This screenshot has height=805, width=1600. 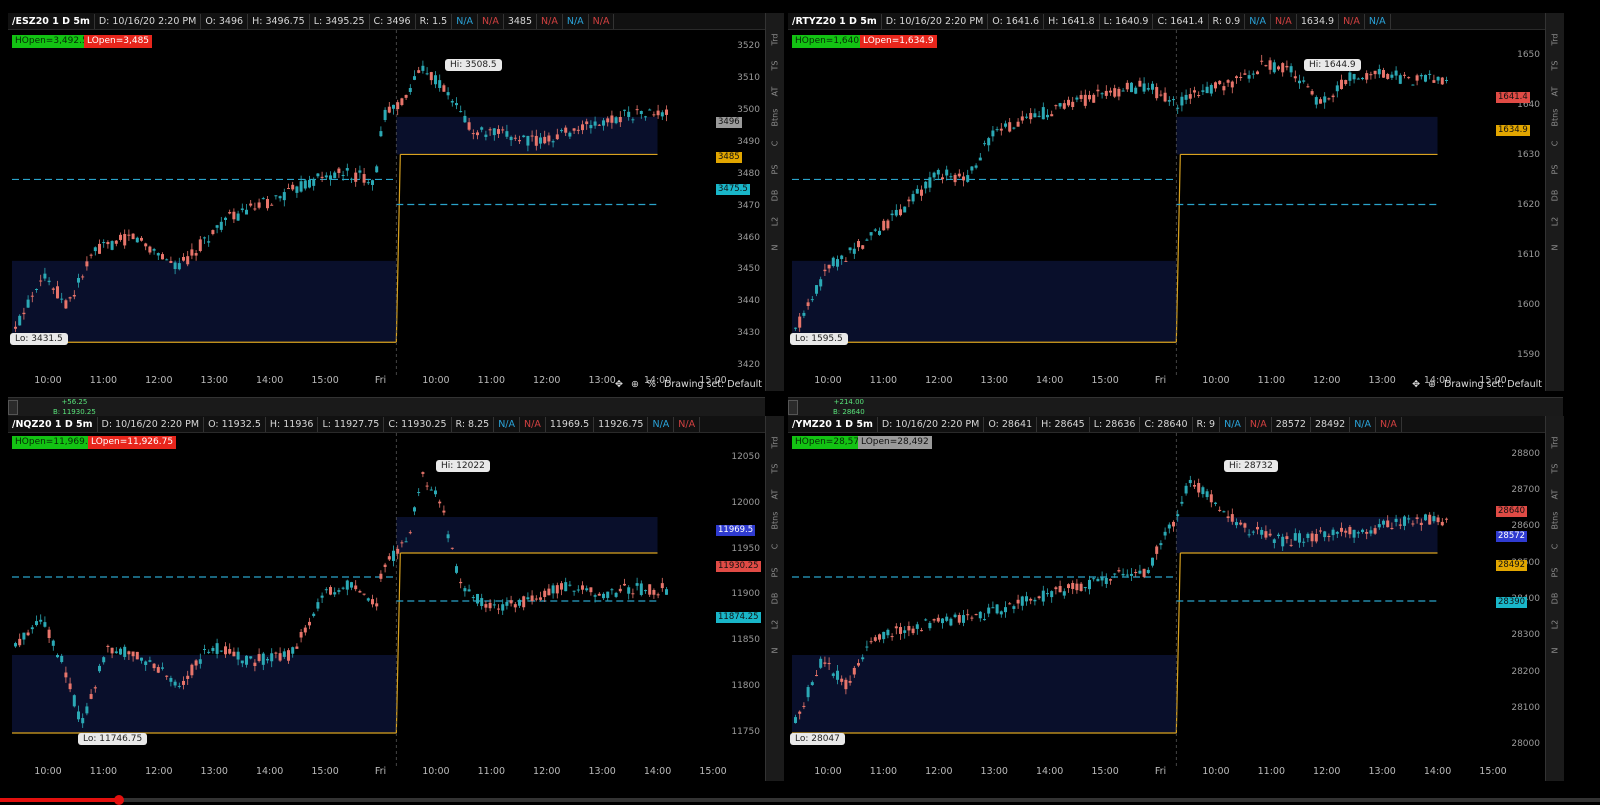 What do you see at coordinates (1175, 407) in the screenshot?
I see `chart-toolbar-ym: +214.00 B: 28640` at bounding box center [1175, 407].